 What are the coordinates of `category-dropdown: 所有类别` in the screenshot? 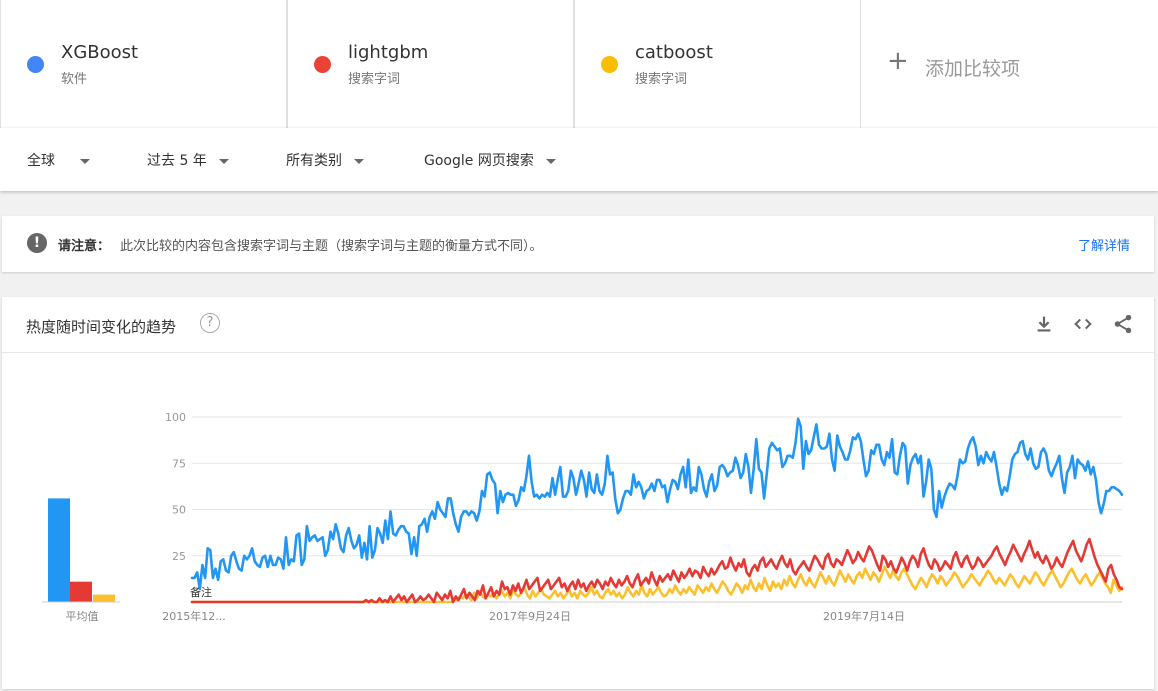 It's located at (325, 160).